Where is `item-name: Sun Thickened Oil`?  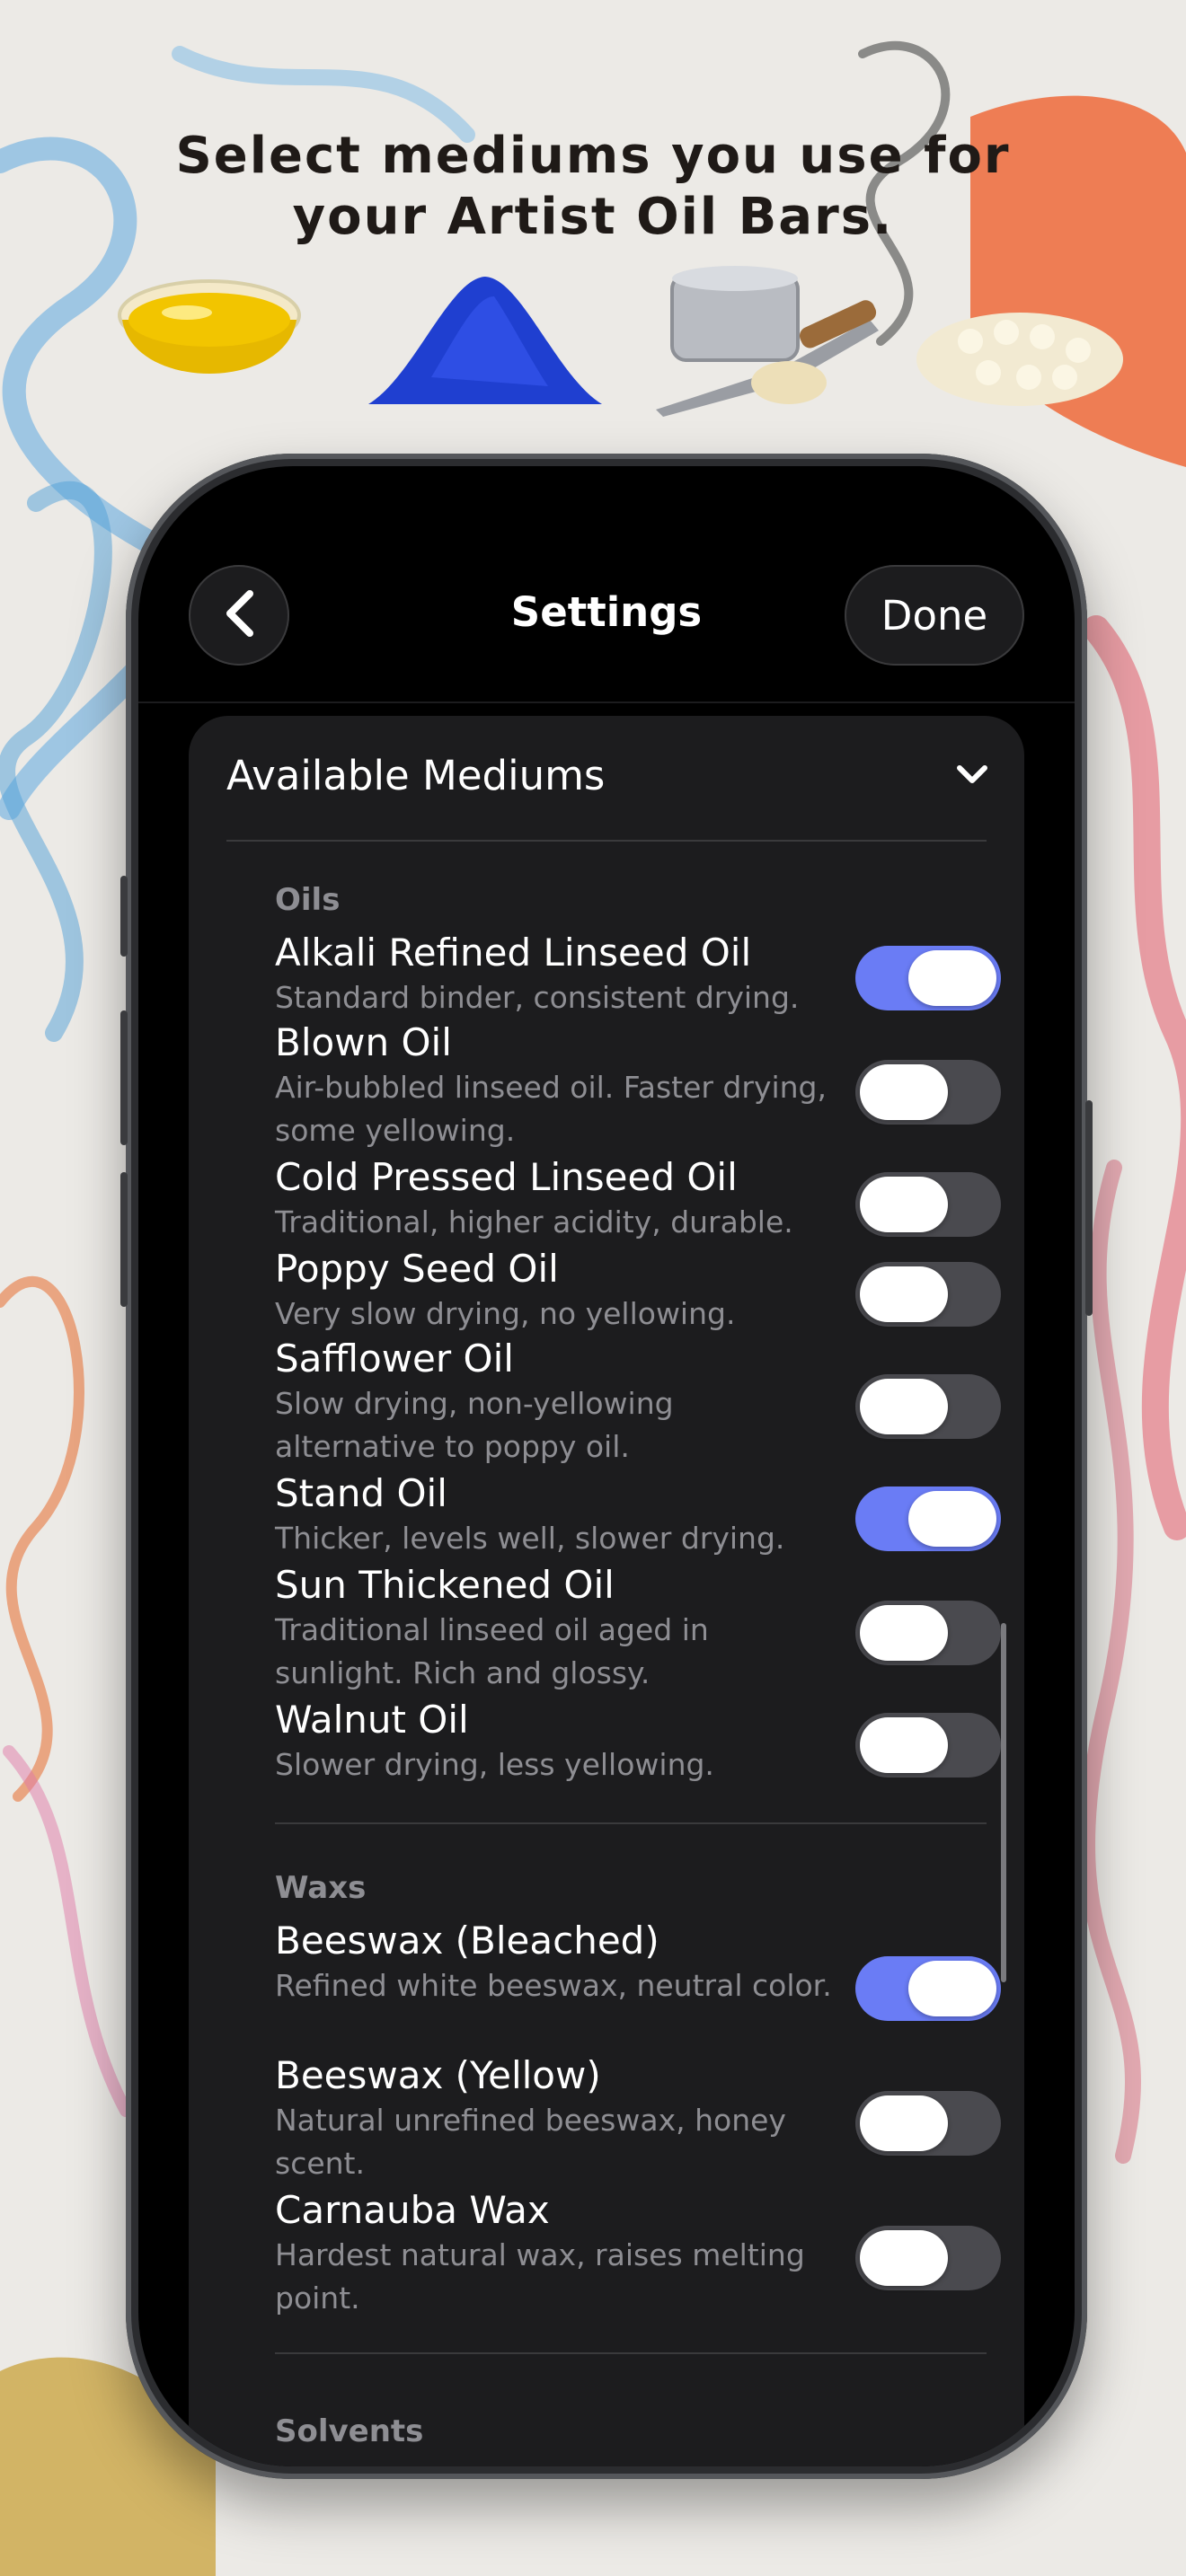 item-name: Sun Thickened Oil is located at coordinates (445, 1585).